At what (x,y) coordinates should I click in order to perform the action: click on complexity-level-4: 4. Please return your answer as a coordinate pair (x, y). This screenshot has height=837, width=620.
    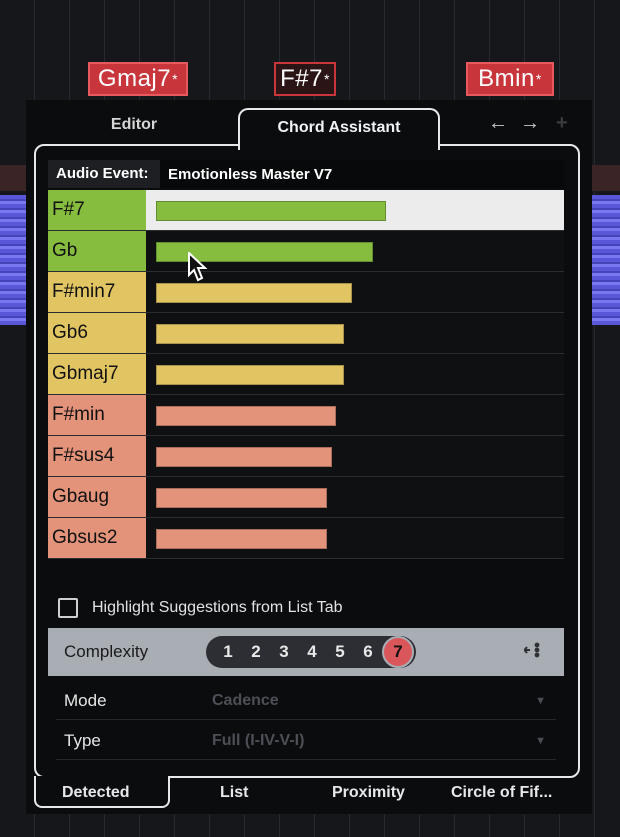
    Looking at the image, I should click on (312, 652).